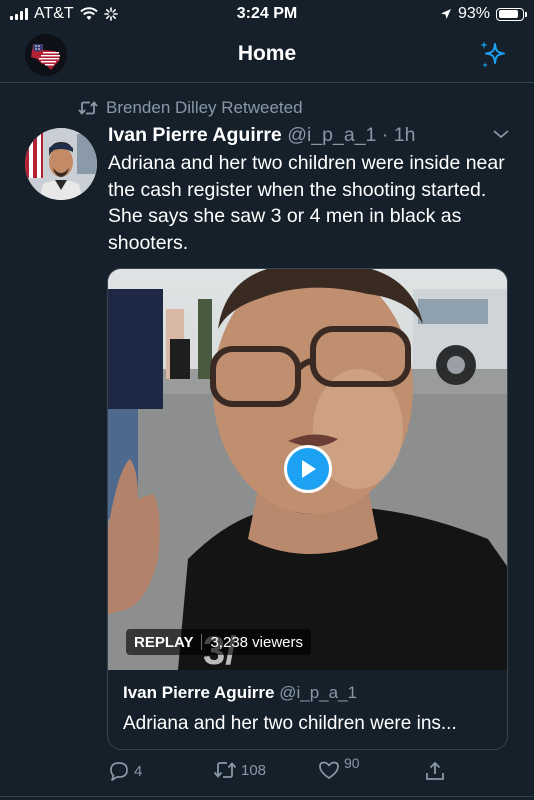 This screenshot has height=800, width=534. Describe the element at coordinates (138, 771) in the screenshot. I see `reply-count: 4` at that location.